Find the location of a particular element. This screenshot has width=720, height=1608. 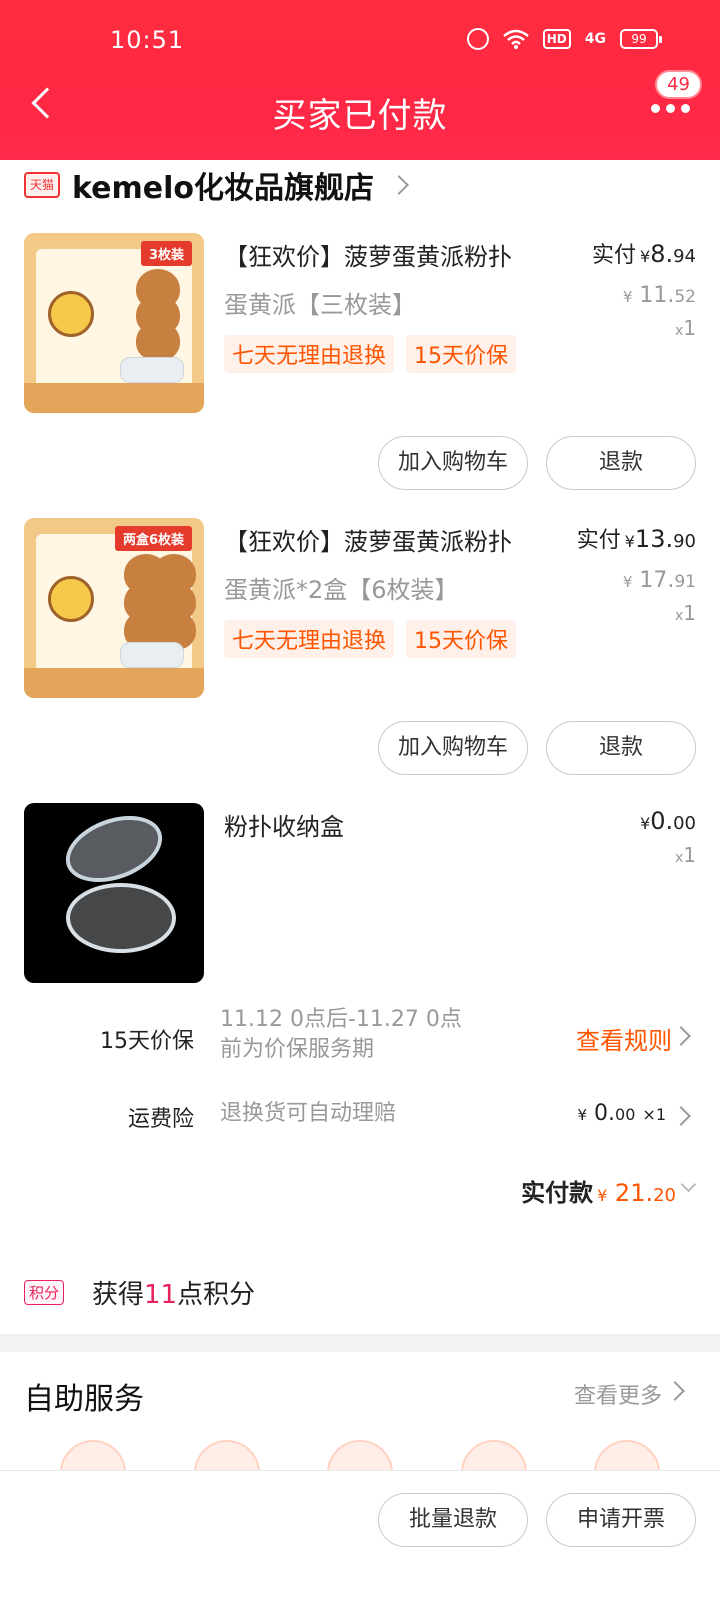

price-protection-row: 15天价保 11.12 0点后-11.27 0点前为价保服务期 查看规则 is located at coordinates (360, 1040).